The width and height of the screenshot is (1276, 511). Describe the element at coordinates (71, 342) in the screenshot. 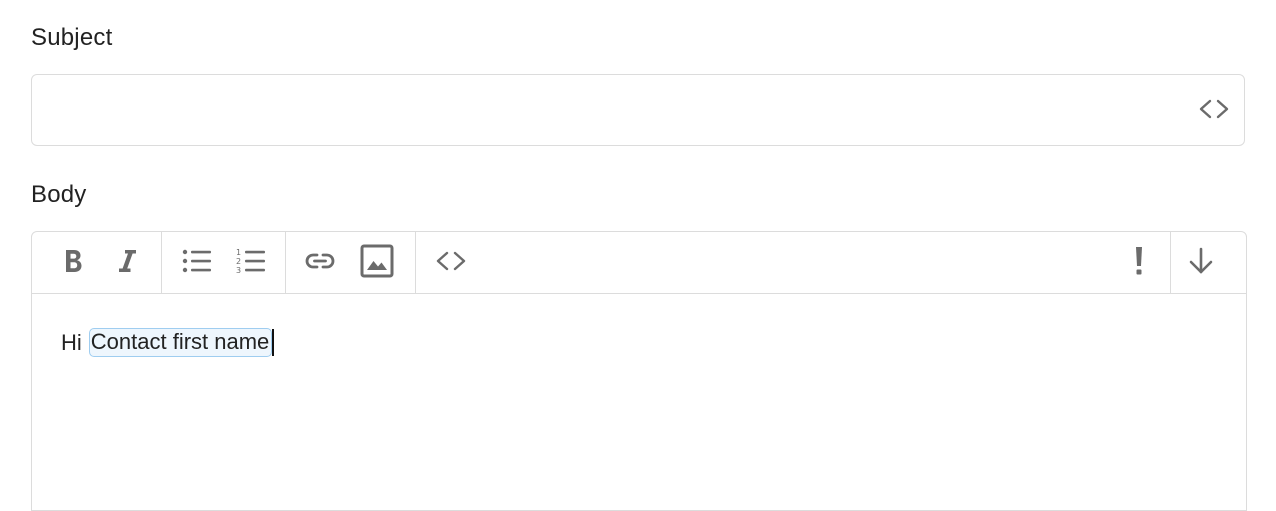

I see `body-text: Hi` at that location.